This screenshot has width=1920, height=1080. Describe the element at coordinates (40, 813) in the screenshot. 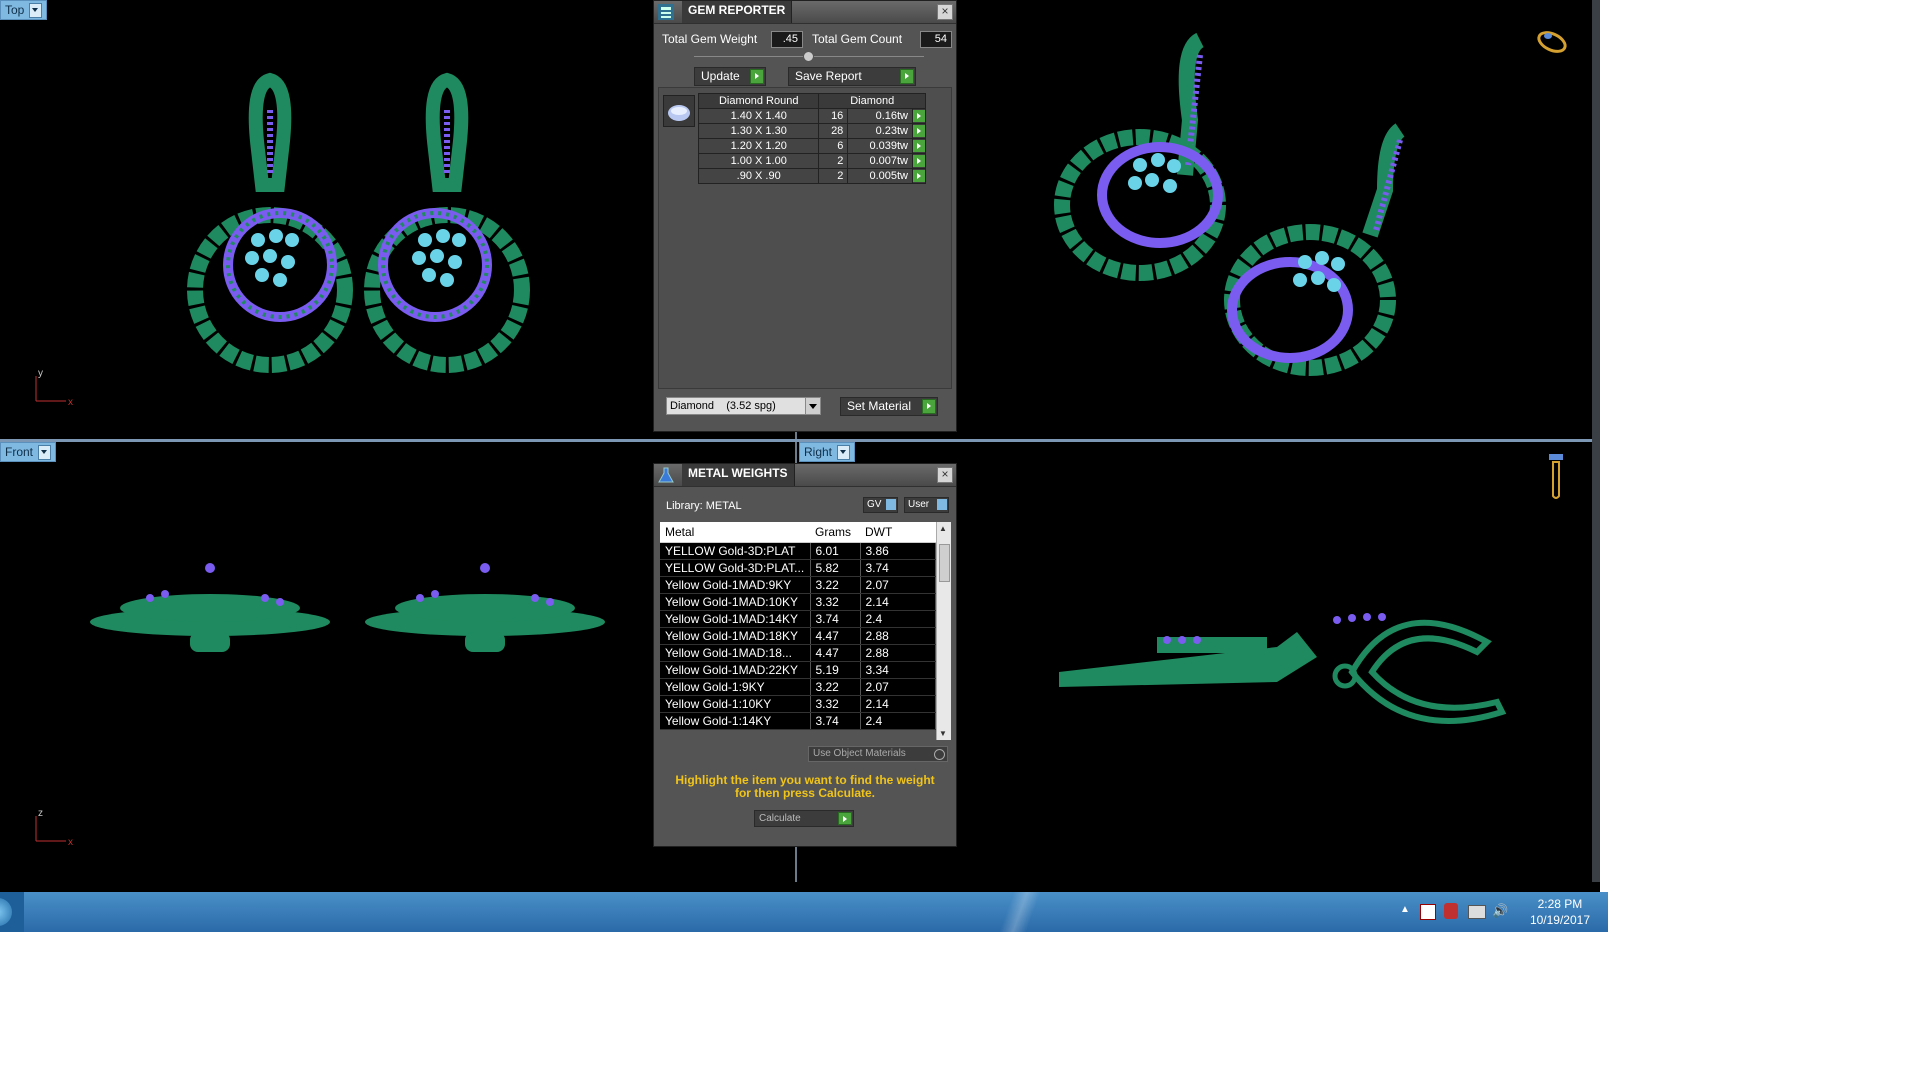

I see `axis-z-label: z` at that location.